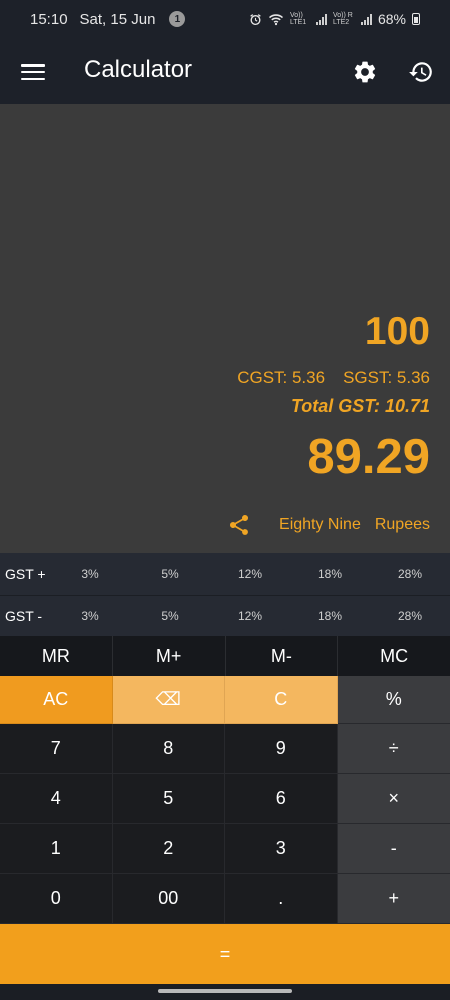  Describe the element at coordinates (281, 700) in the screenshot. I see `clear-button: C` at that location.